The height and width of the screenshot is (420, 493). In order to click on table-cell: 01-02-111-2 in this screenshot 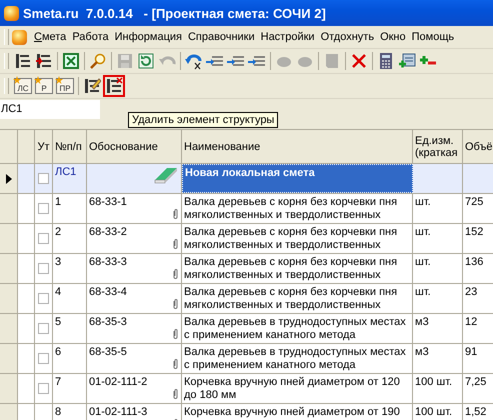, I will do `click(118, 382)`.